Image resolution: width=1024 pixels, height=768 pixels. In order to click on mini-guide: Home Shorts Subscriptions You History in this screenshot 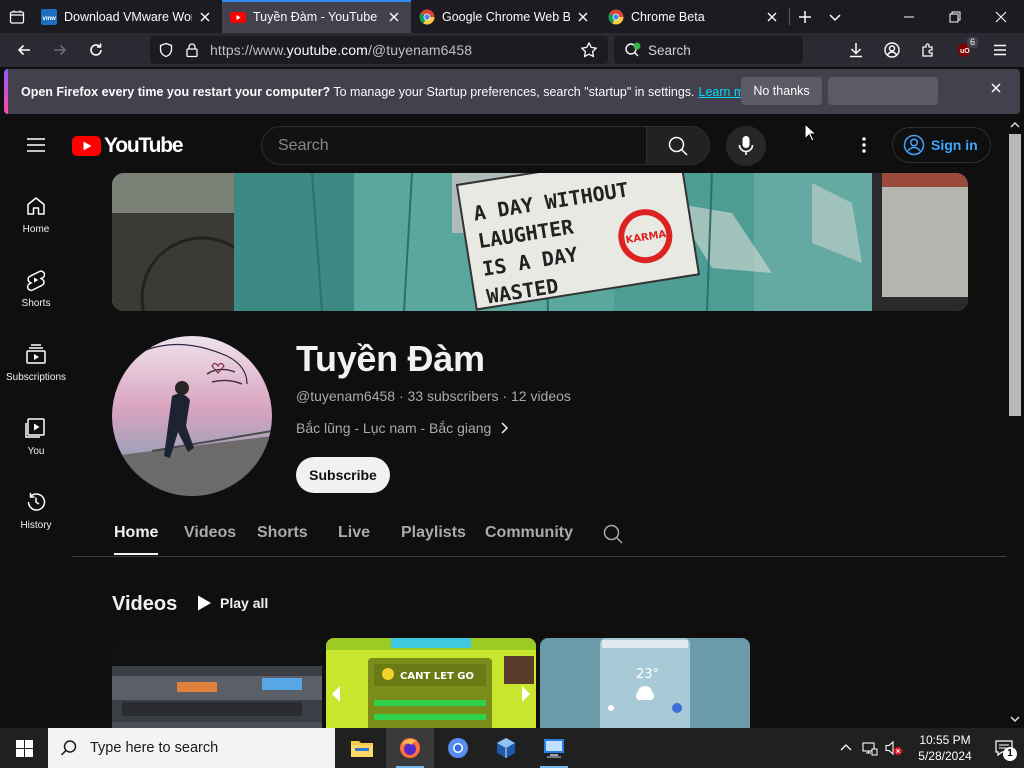, I will do `click(36, 357)`.